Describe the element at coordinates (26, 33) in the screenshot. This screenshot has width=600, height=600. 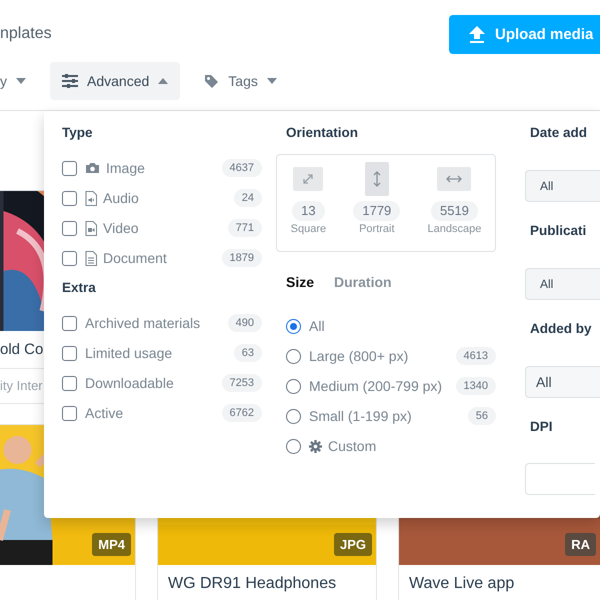
I see `page-title: nplates` at that location.